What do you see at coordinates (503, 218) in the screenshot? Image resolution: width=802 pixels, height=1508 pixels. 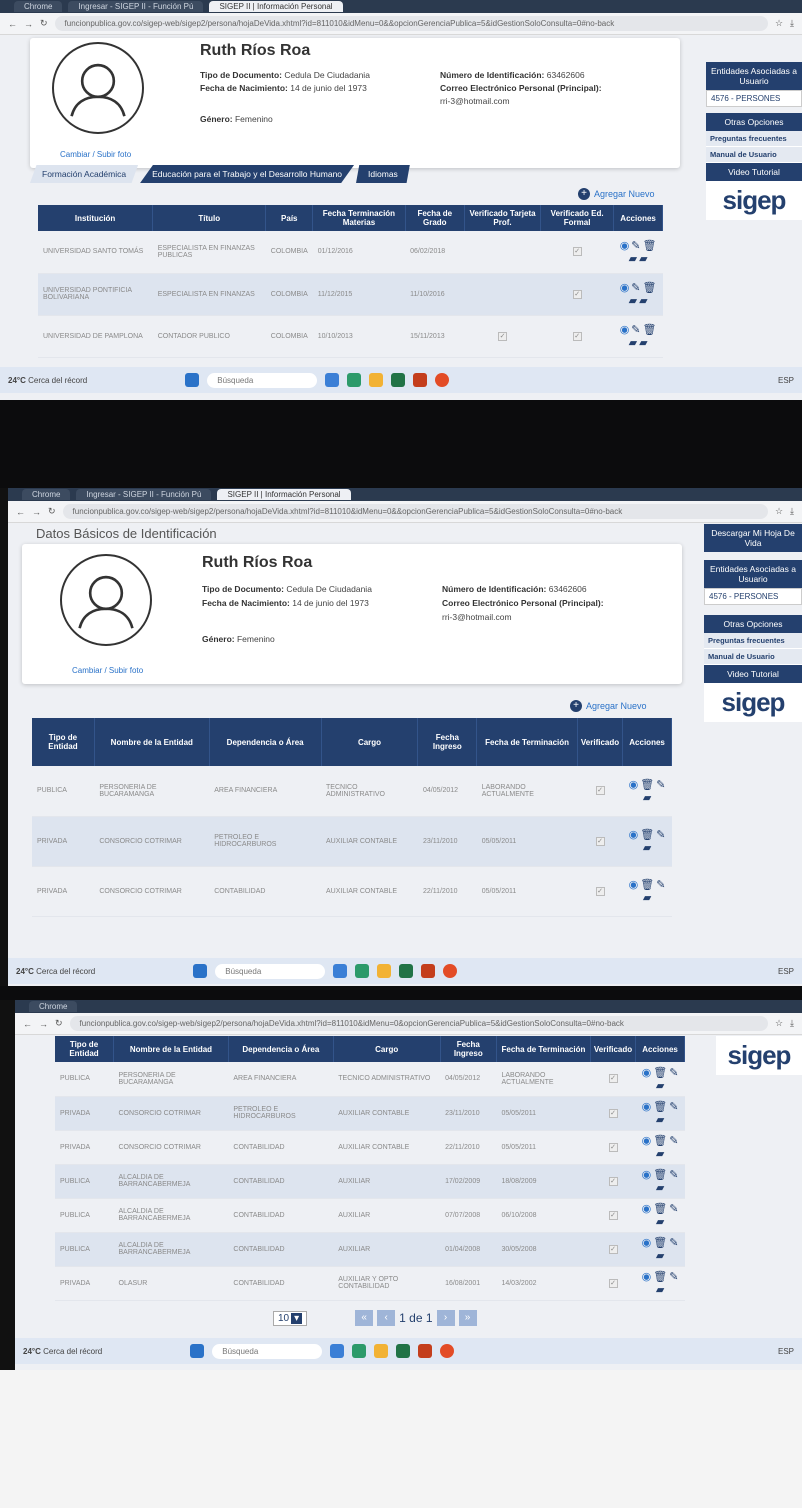 I see `col-verified-card: Verificado Tarjeta Prof.` at bounding box center [503, 218].